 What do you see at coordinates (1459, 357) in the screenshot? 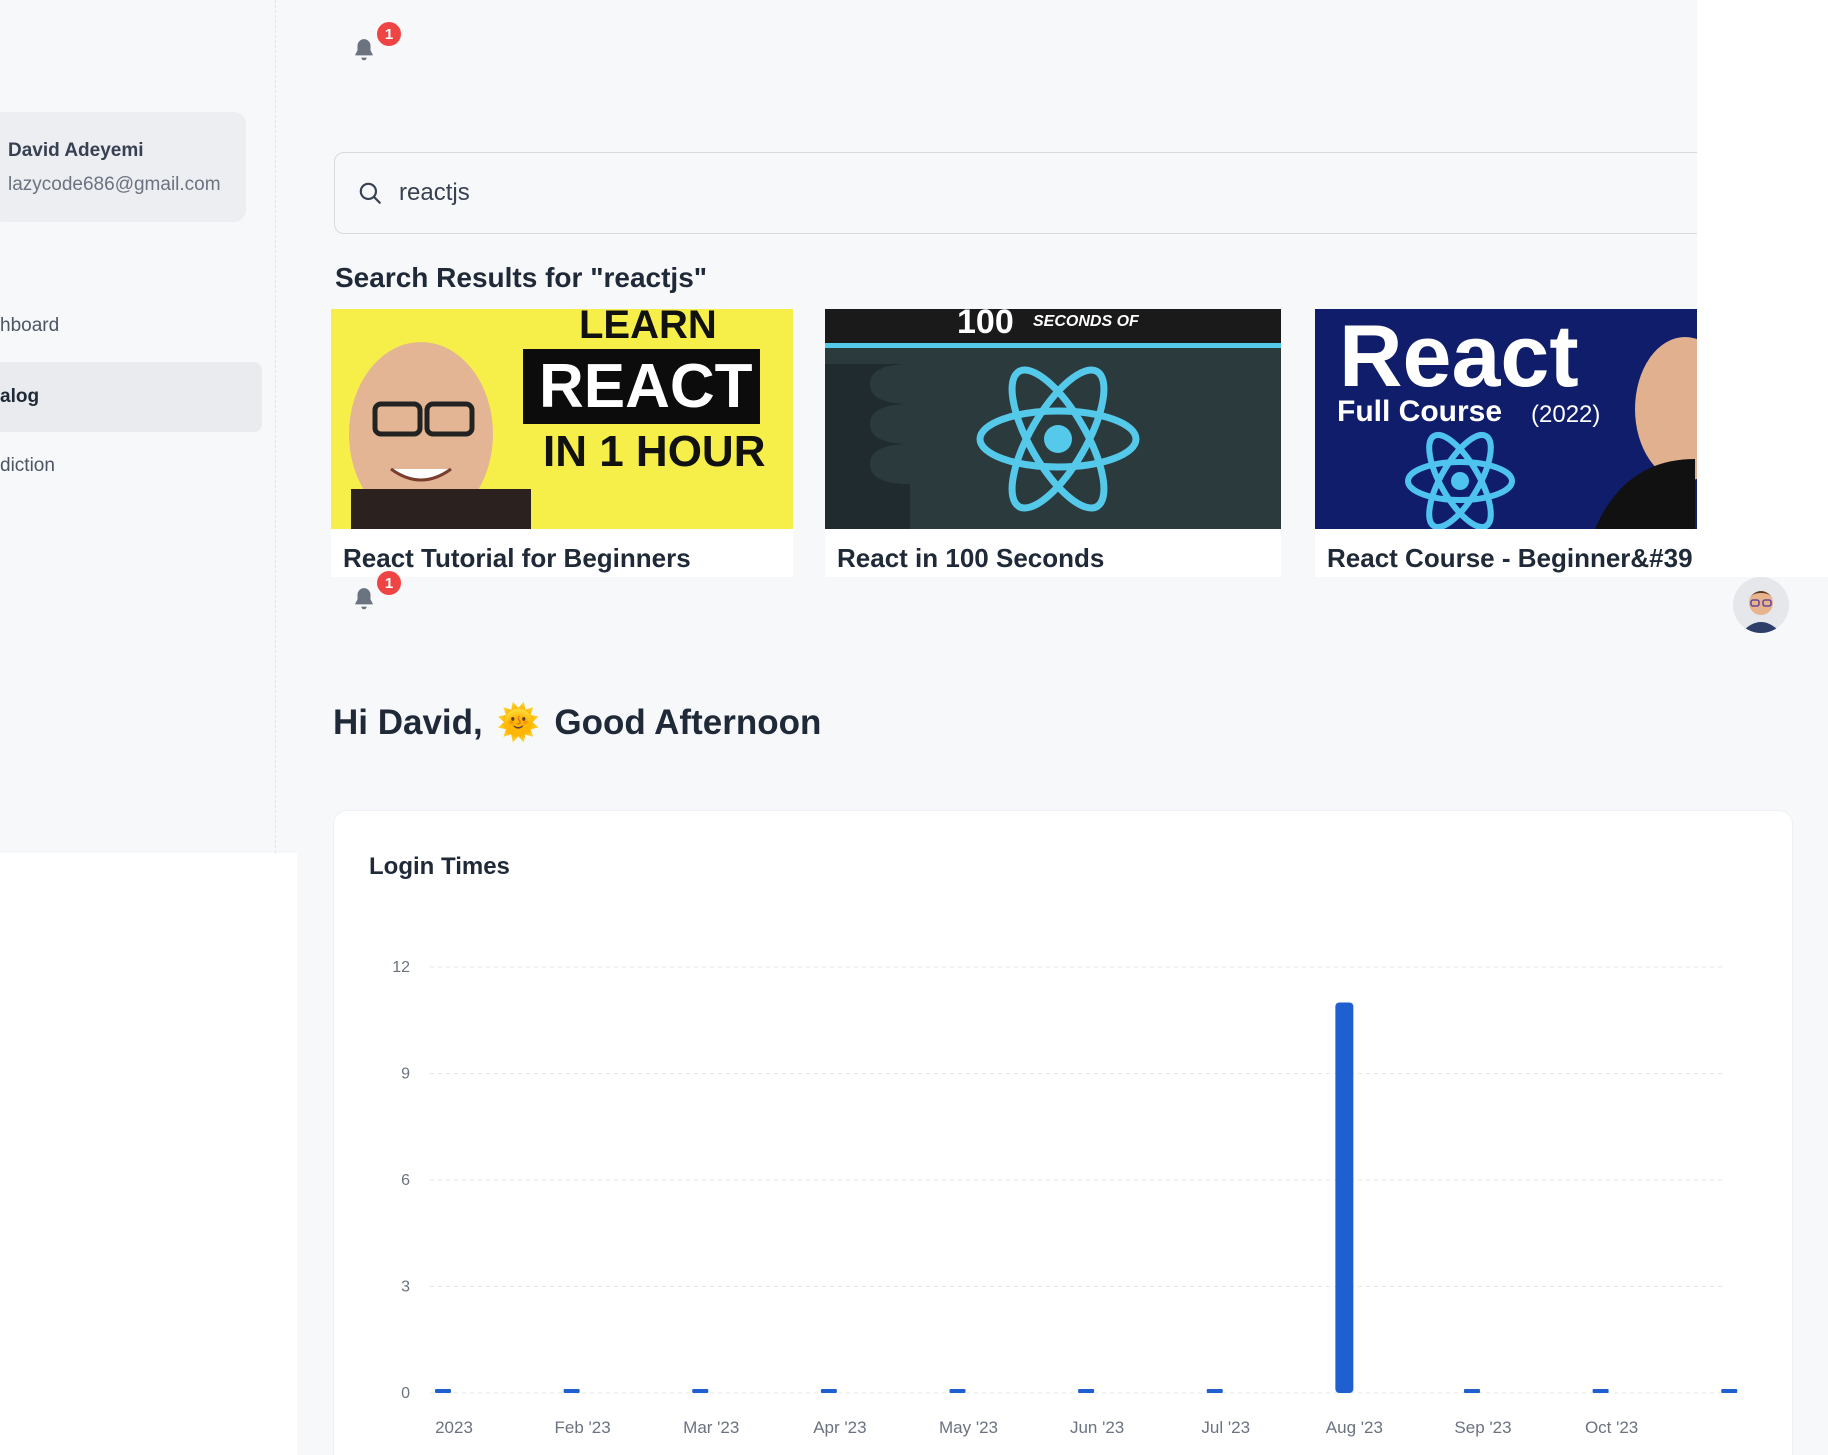
I see `thumbnail-text: React` at bounding box center [1459, 357].